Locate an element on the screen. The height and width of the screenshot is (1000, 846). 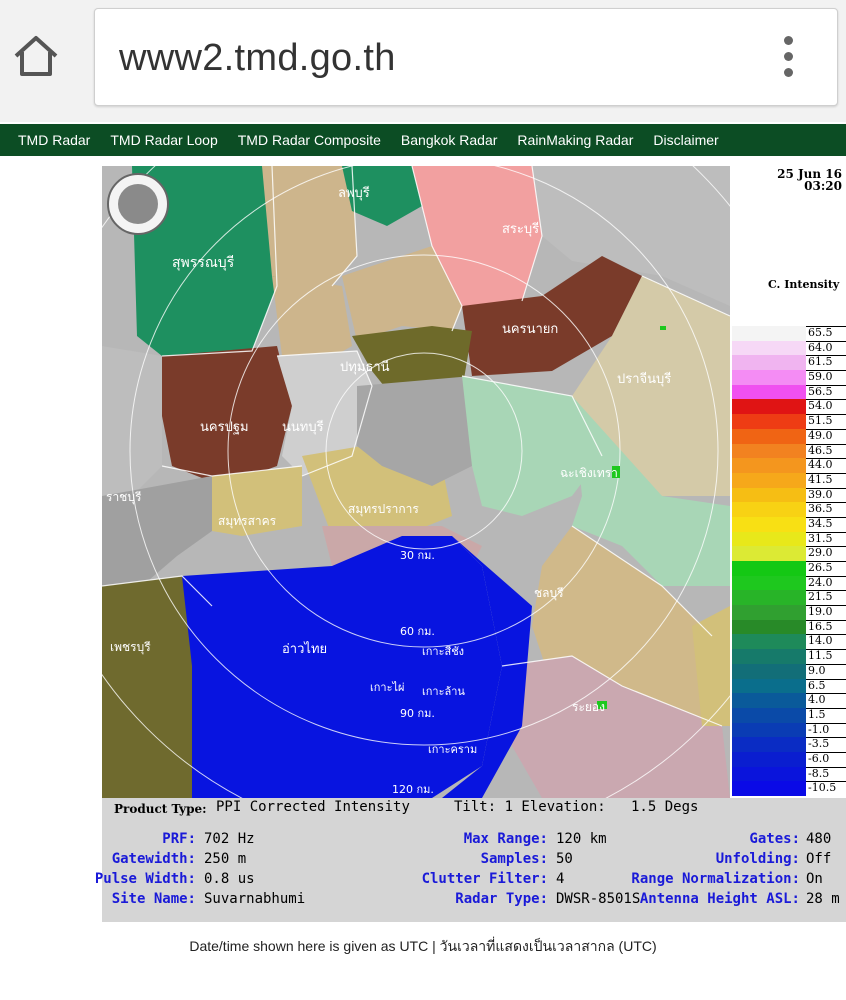
nav-link-bangkok-radar: Bangkok Radar is located at coordinates (449, 140).